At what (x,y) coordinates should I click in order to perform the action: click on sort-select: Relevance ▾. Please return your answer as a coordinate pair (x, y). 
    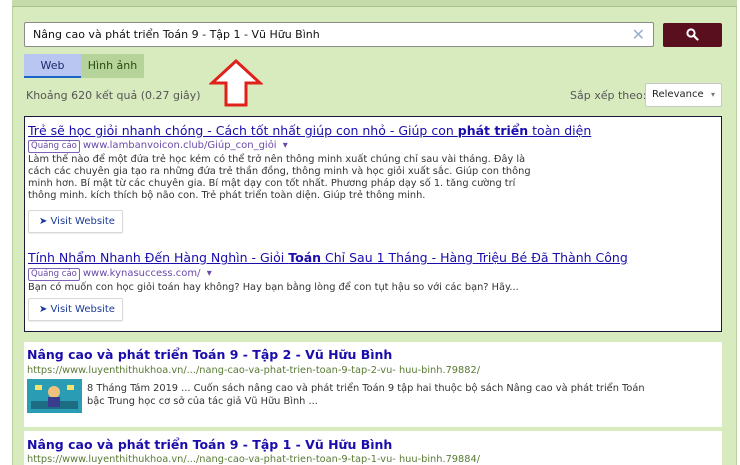
    Looking at the image, I should click on (683, 95).